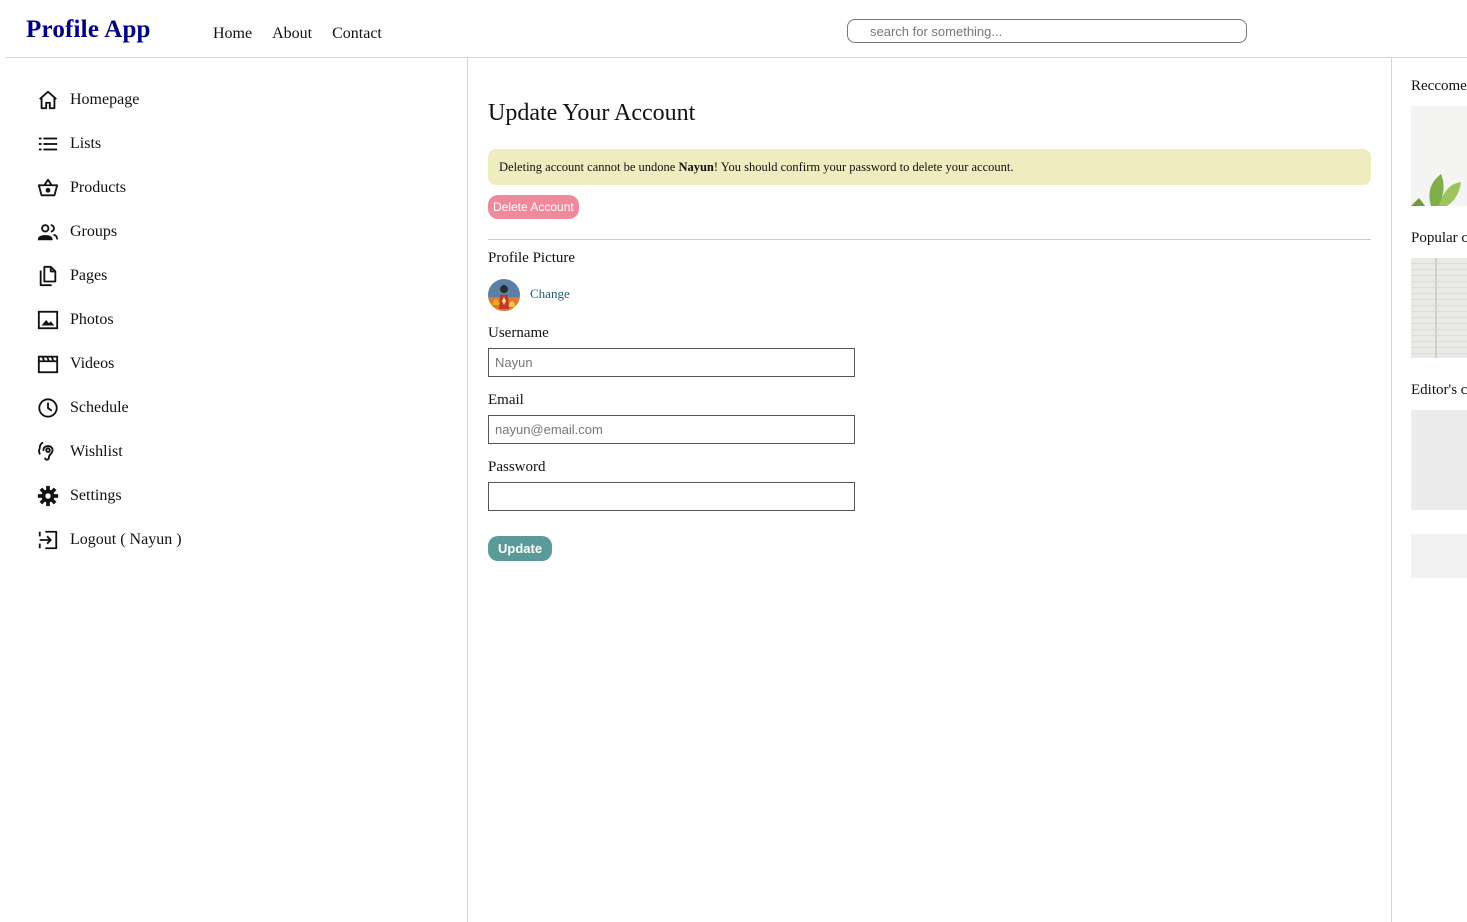 The width and height of the screenshot is (1467, 922). Describe the element at coordinates (105, 99) in the screenshot. I see `sidebar-item-label: Homepage` at that location.